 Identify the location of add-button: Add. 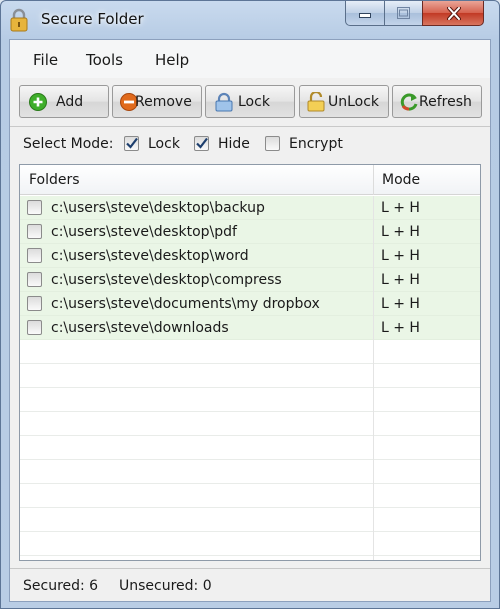
(64, 101).